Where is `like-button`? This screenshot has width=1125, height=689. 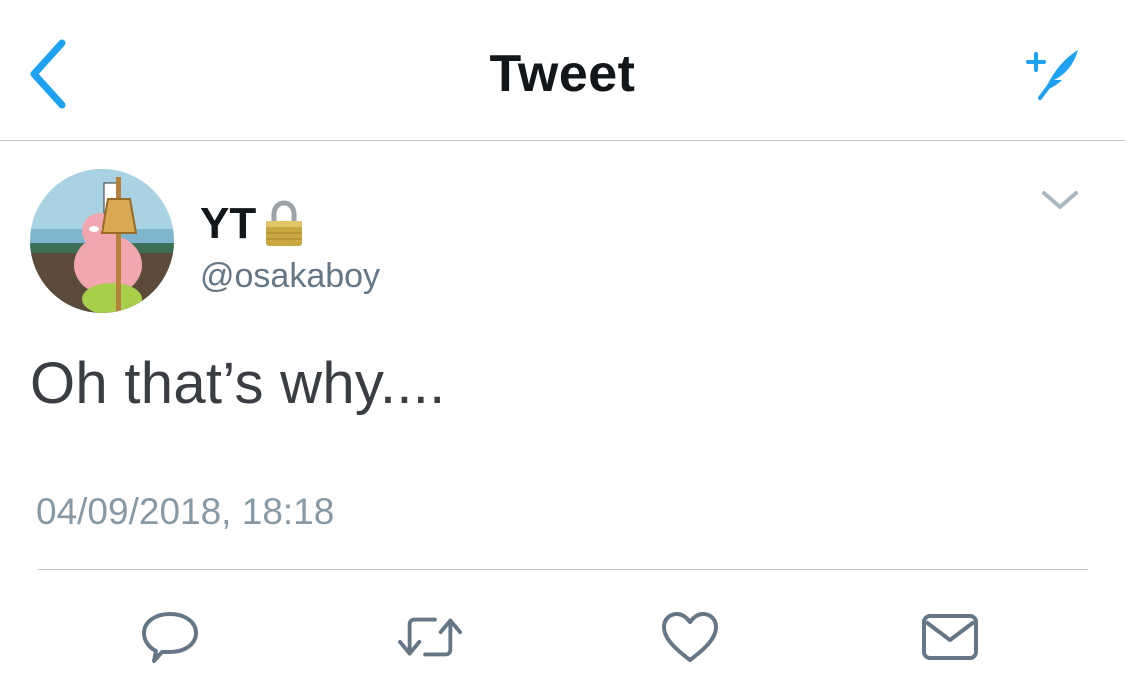
like-button is located at coordinates (690, 637).